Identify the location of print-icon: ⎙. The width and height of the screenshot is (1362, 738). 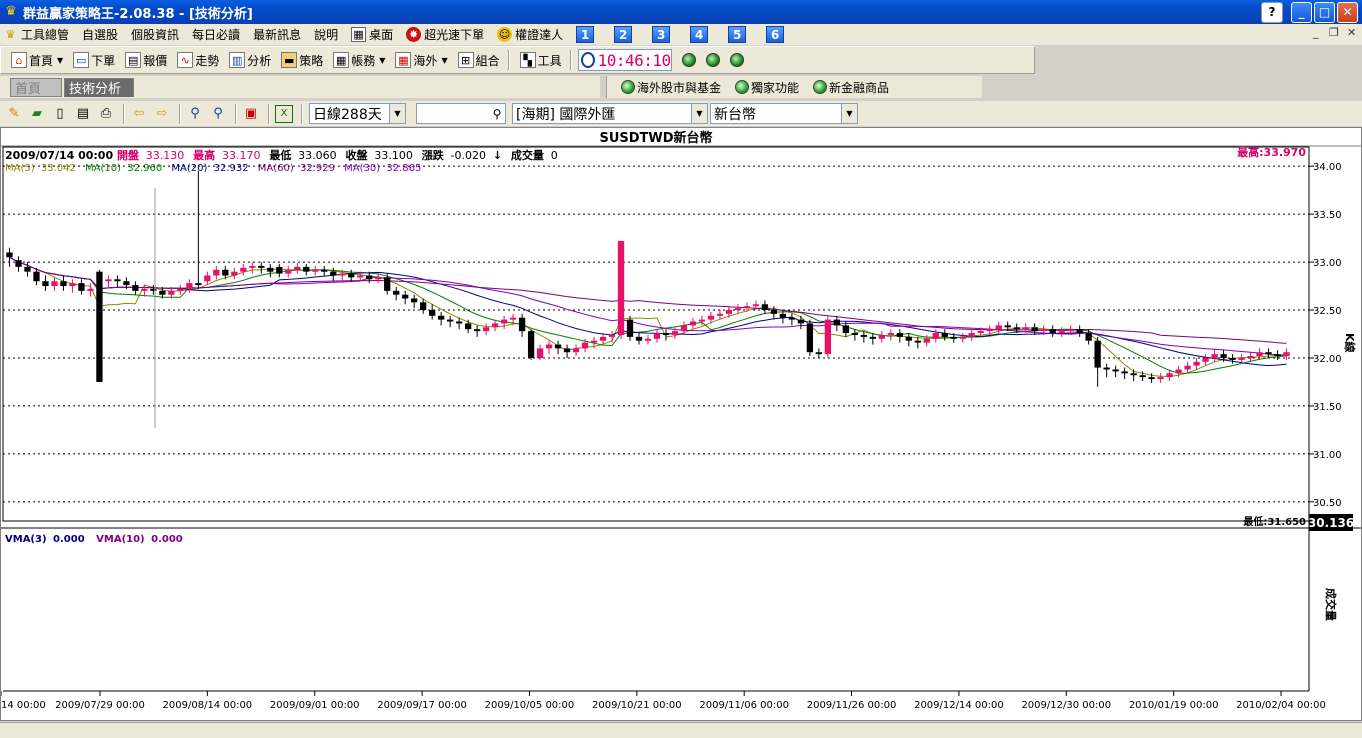
(106, 114).